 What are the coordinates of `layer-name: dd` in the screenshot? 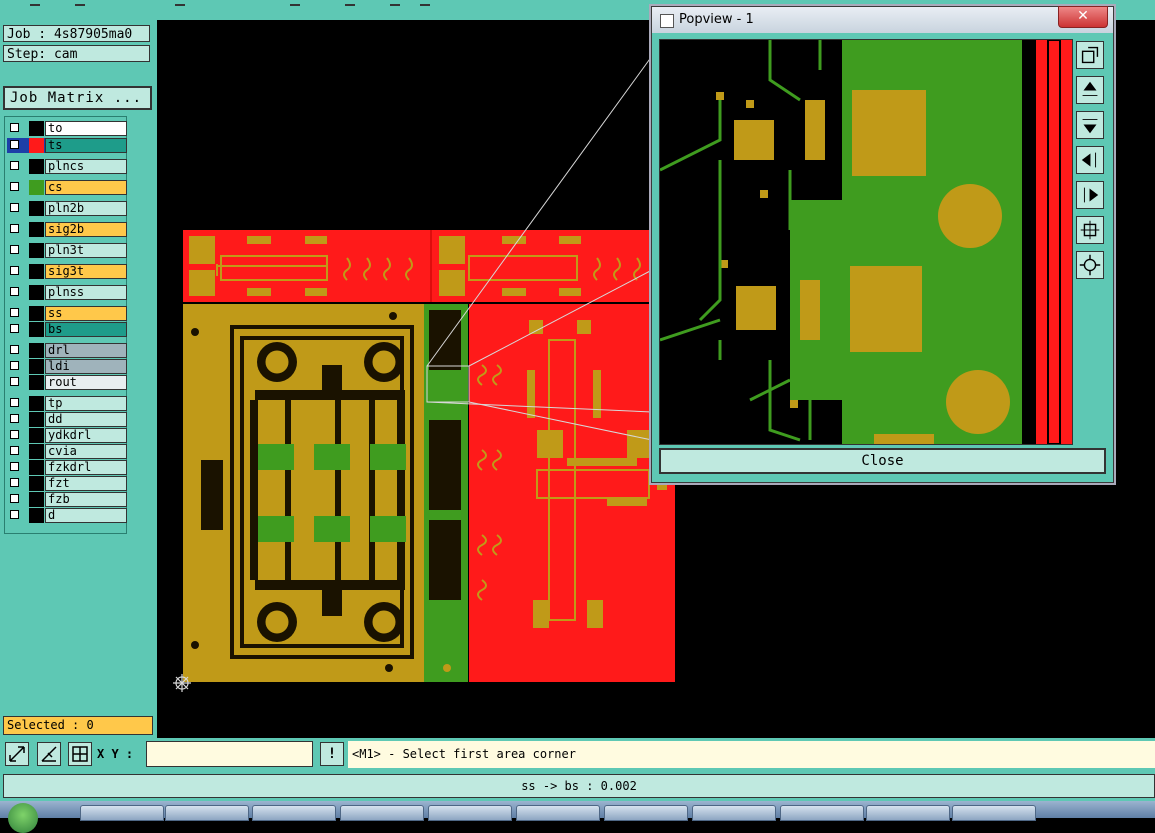 It's located at (86, 419).